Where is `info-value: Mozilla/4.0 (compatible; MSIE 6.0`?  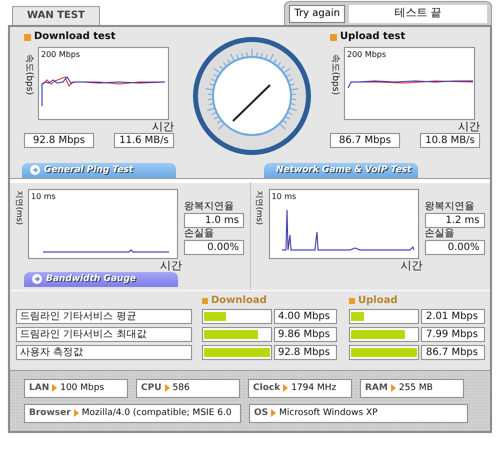
info-value: Mozilla/4.0 (compatible; MSIE 6.0 is located at coordinates (157, 413).